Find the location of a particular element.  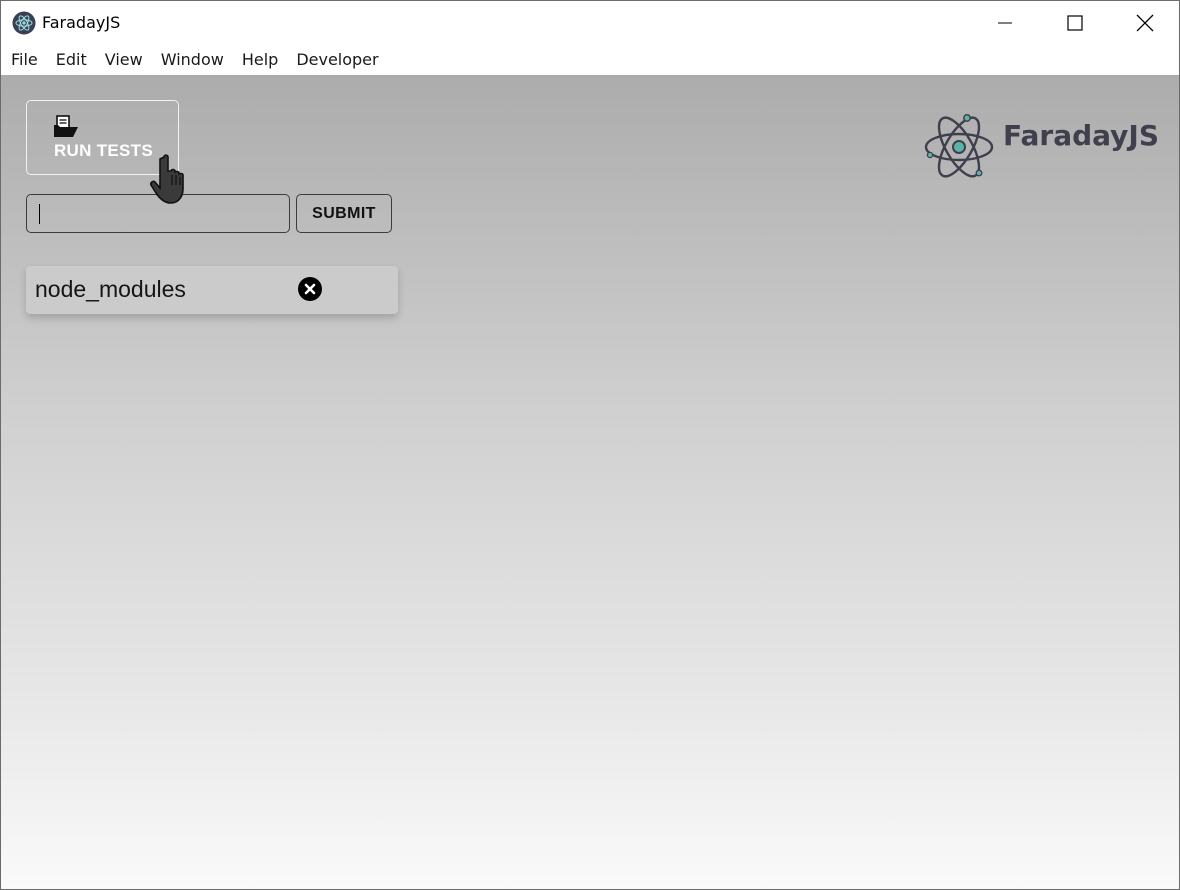

text-caret is located at coordinates (39, 214).